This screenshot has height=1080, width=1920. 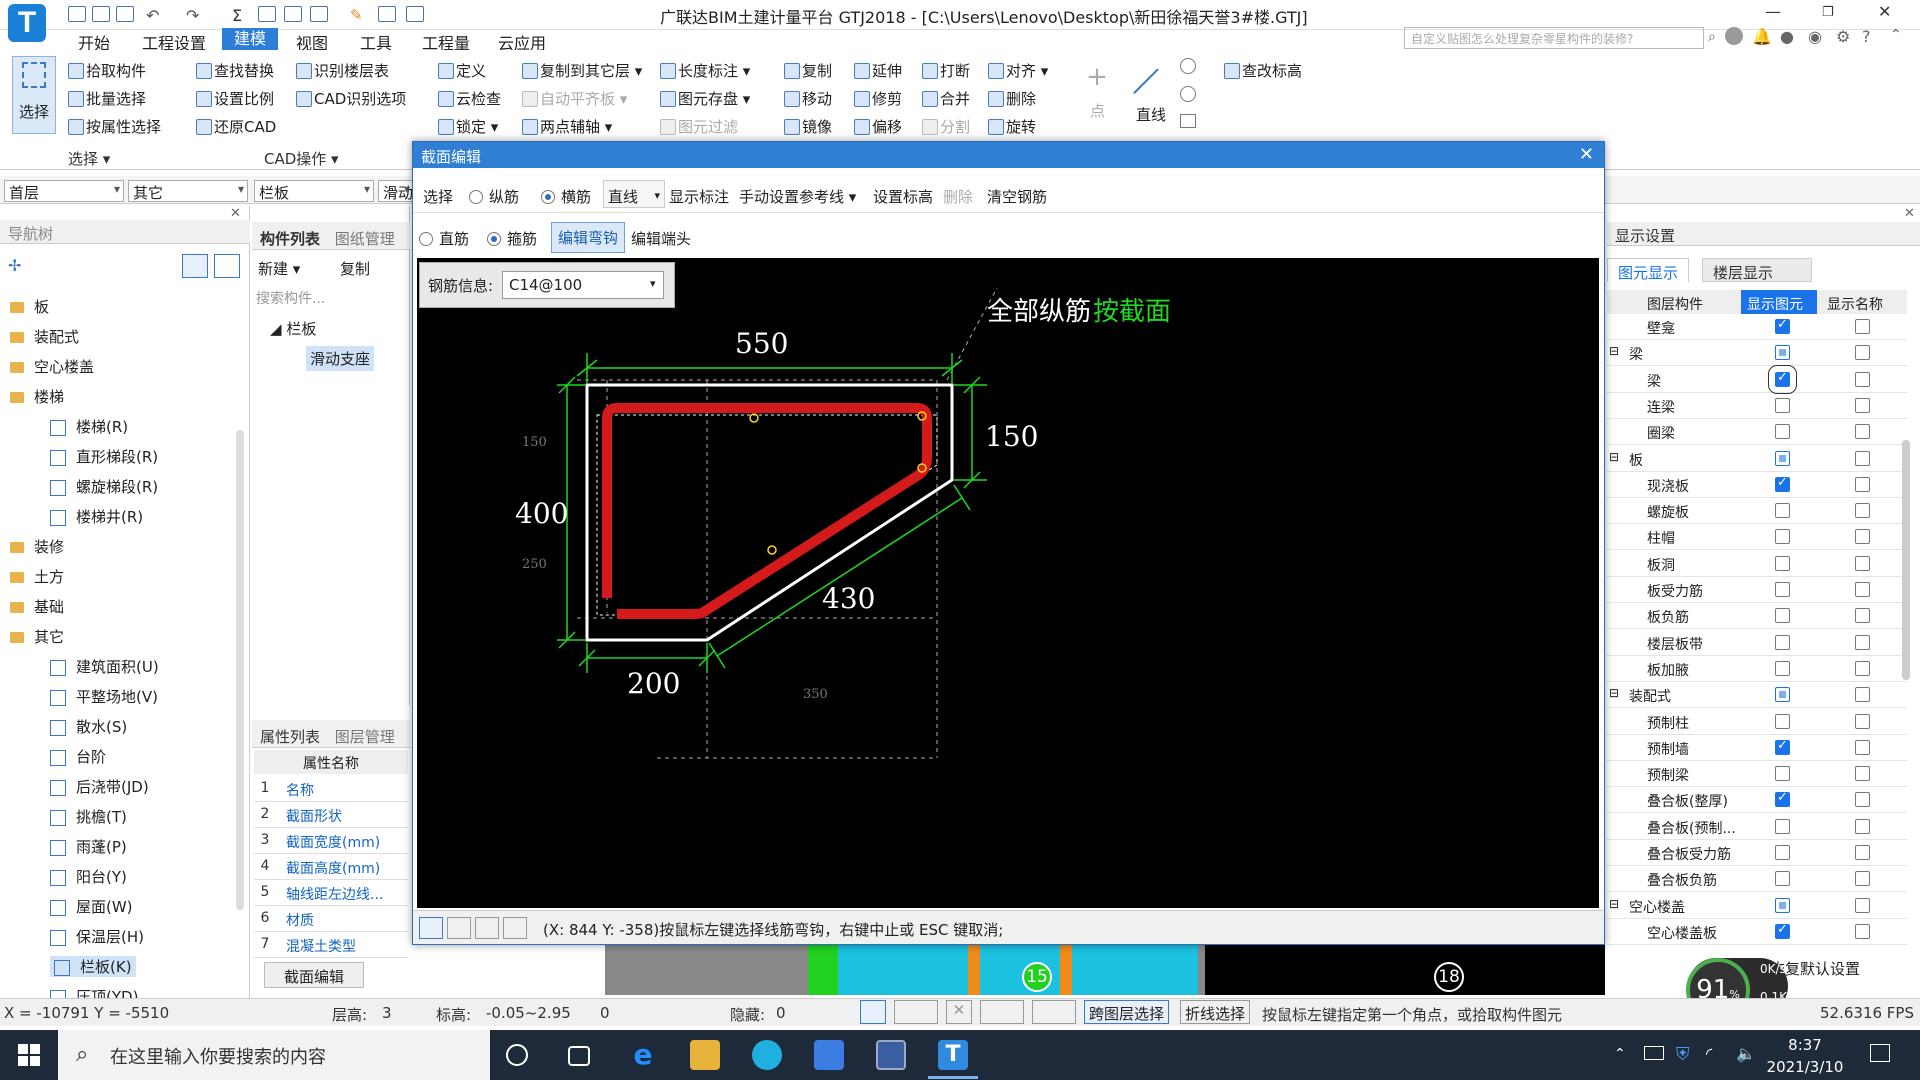 I want to click on chat-icon: ●, so click(x=1787, y=36).